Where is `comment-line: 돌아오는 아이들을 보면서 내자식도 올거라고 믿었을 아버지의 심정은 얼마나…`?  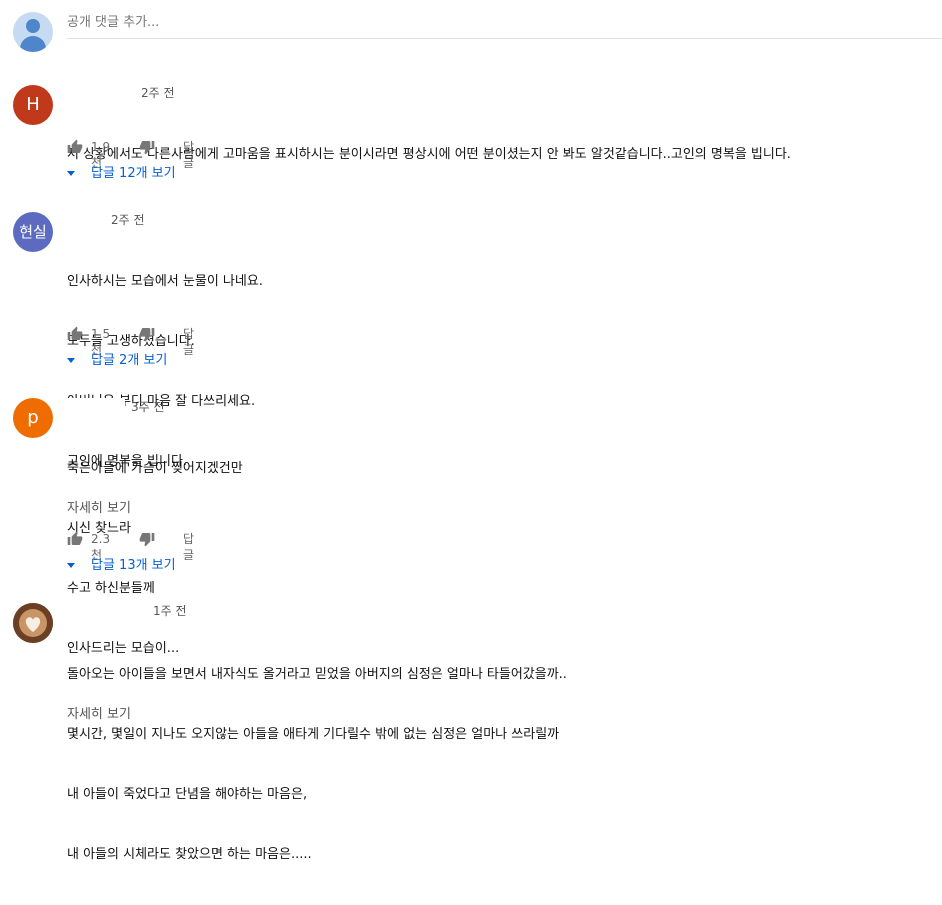 comment-line: 돌아오는 아이들을 보면서 내자식도 올거라고 믿었을 아버지의 심정은 얼마나… is located at coordinates (317, 674).